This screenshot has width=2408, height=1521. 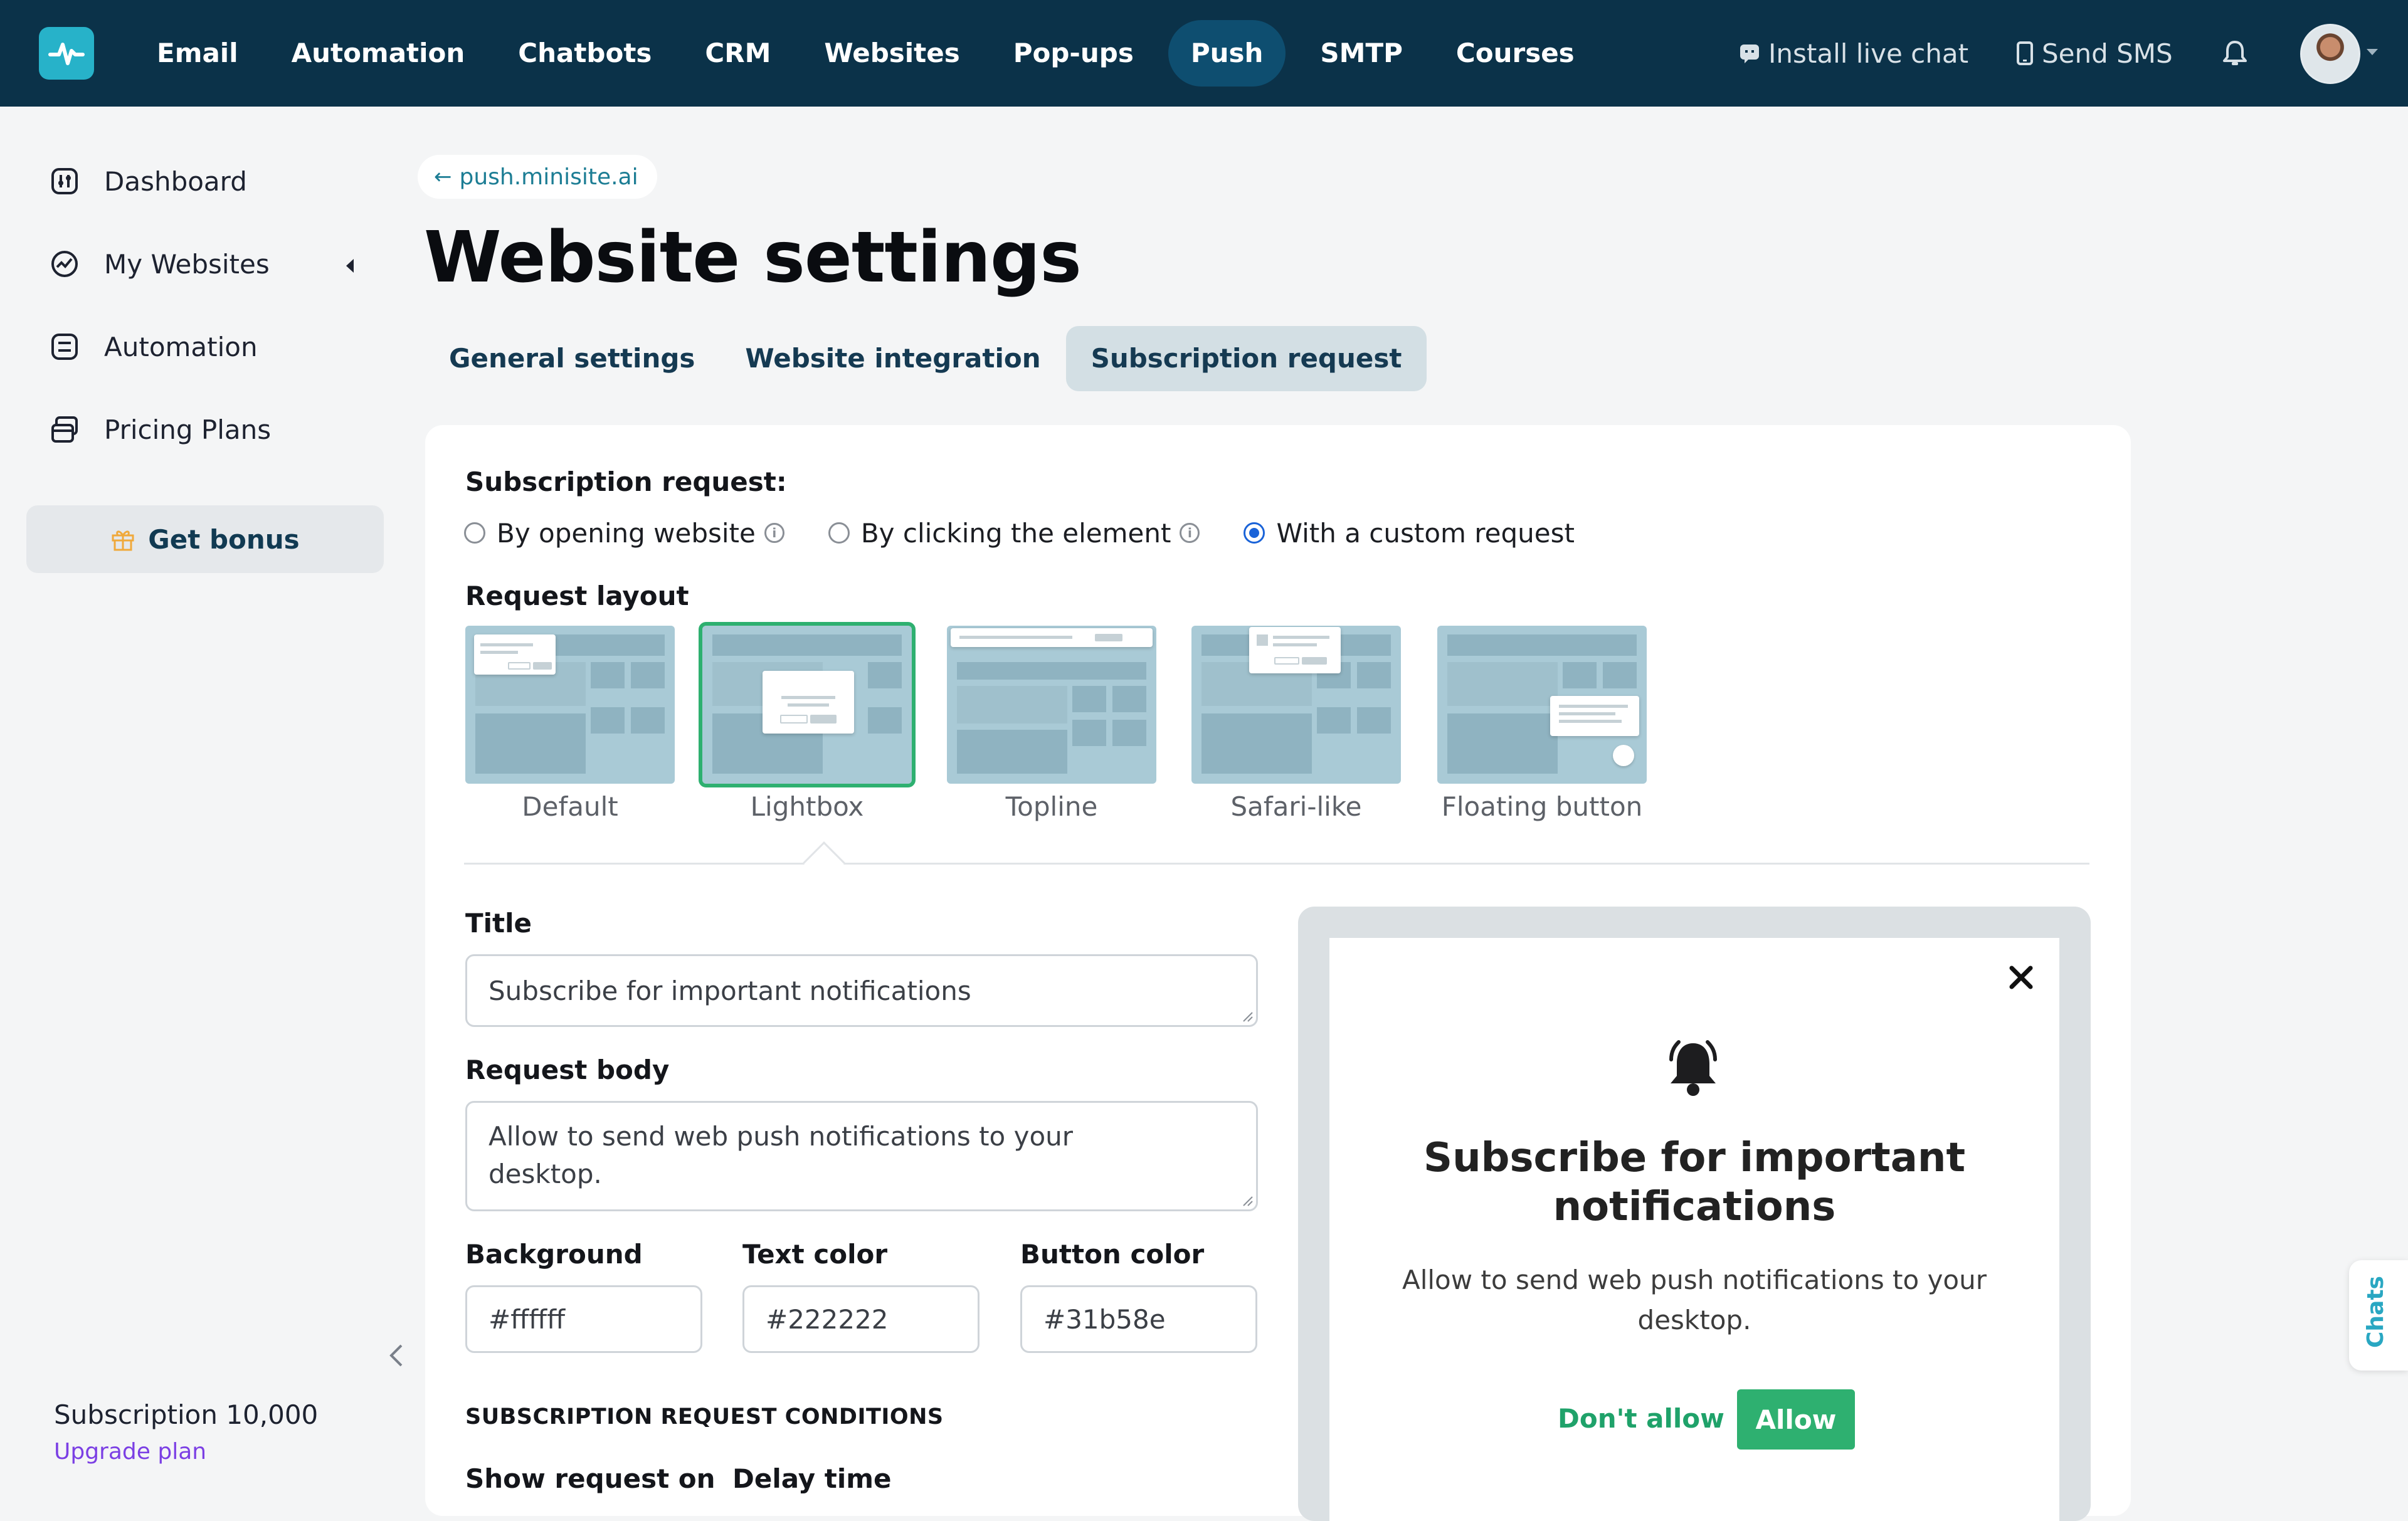 I want to click on send-sms-link: Send SMS, so click(x=2094, y=54).